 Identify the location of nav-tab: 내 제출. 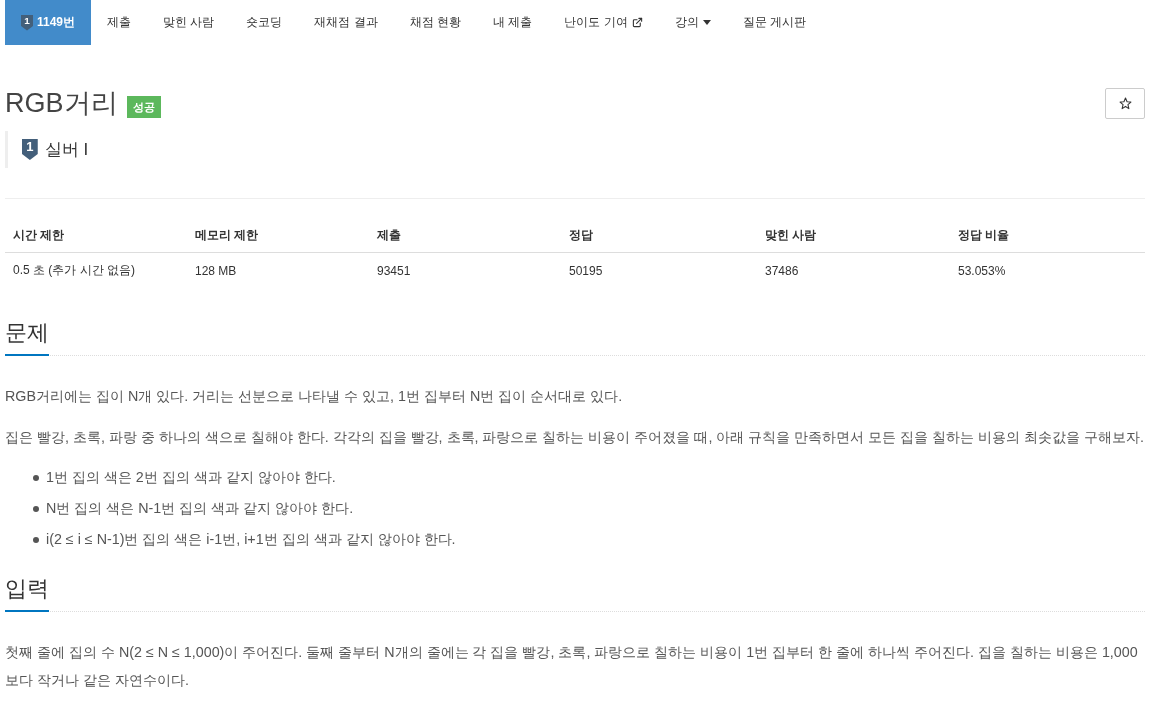
(513, 22).